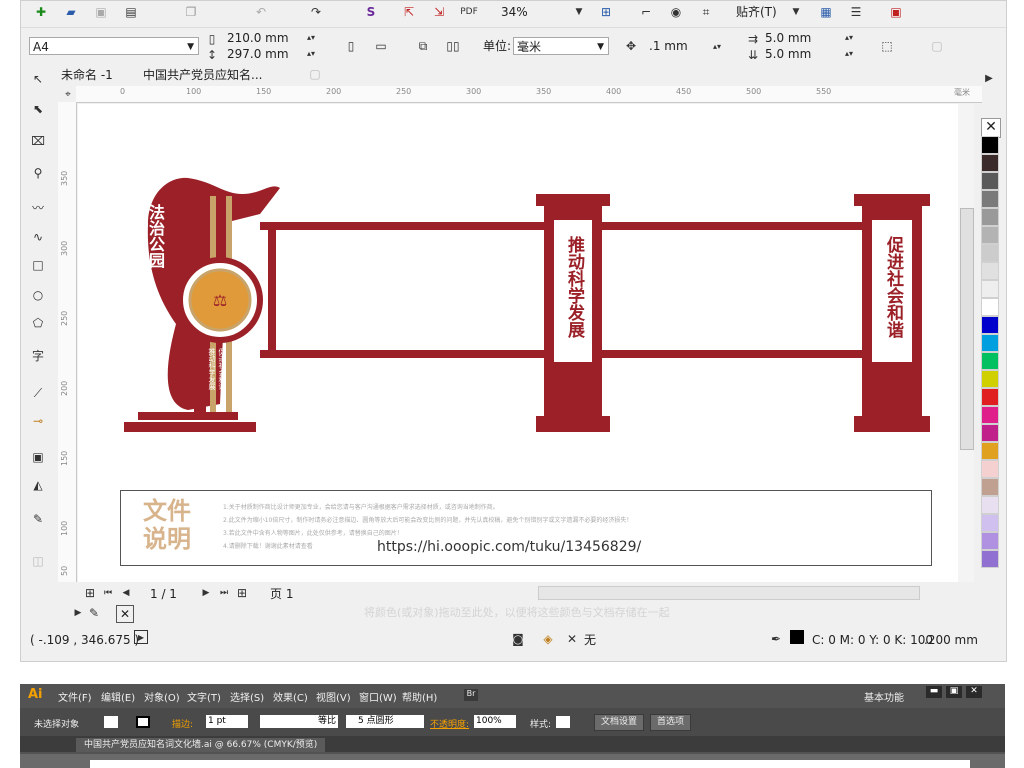 This screenshot has width=1024, height=768. I want to click on options-page-icon: ▢, so click(937, 46).